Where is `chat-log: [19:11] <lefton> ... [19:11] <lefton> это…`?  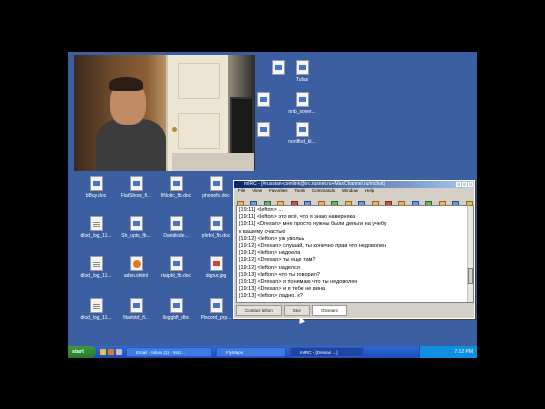 chat-log: [19:11] <lefton> ... [19:11] <lefton> это… is located at coordinates (355, 254).